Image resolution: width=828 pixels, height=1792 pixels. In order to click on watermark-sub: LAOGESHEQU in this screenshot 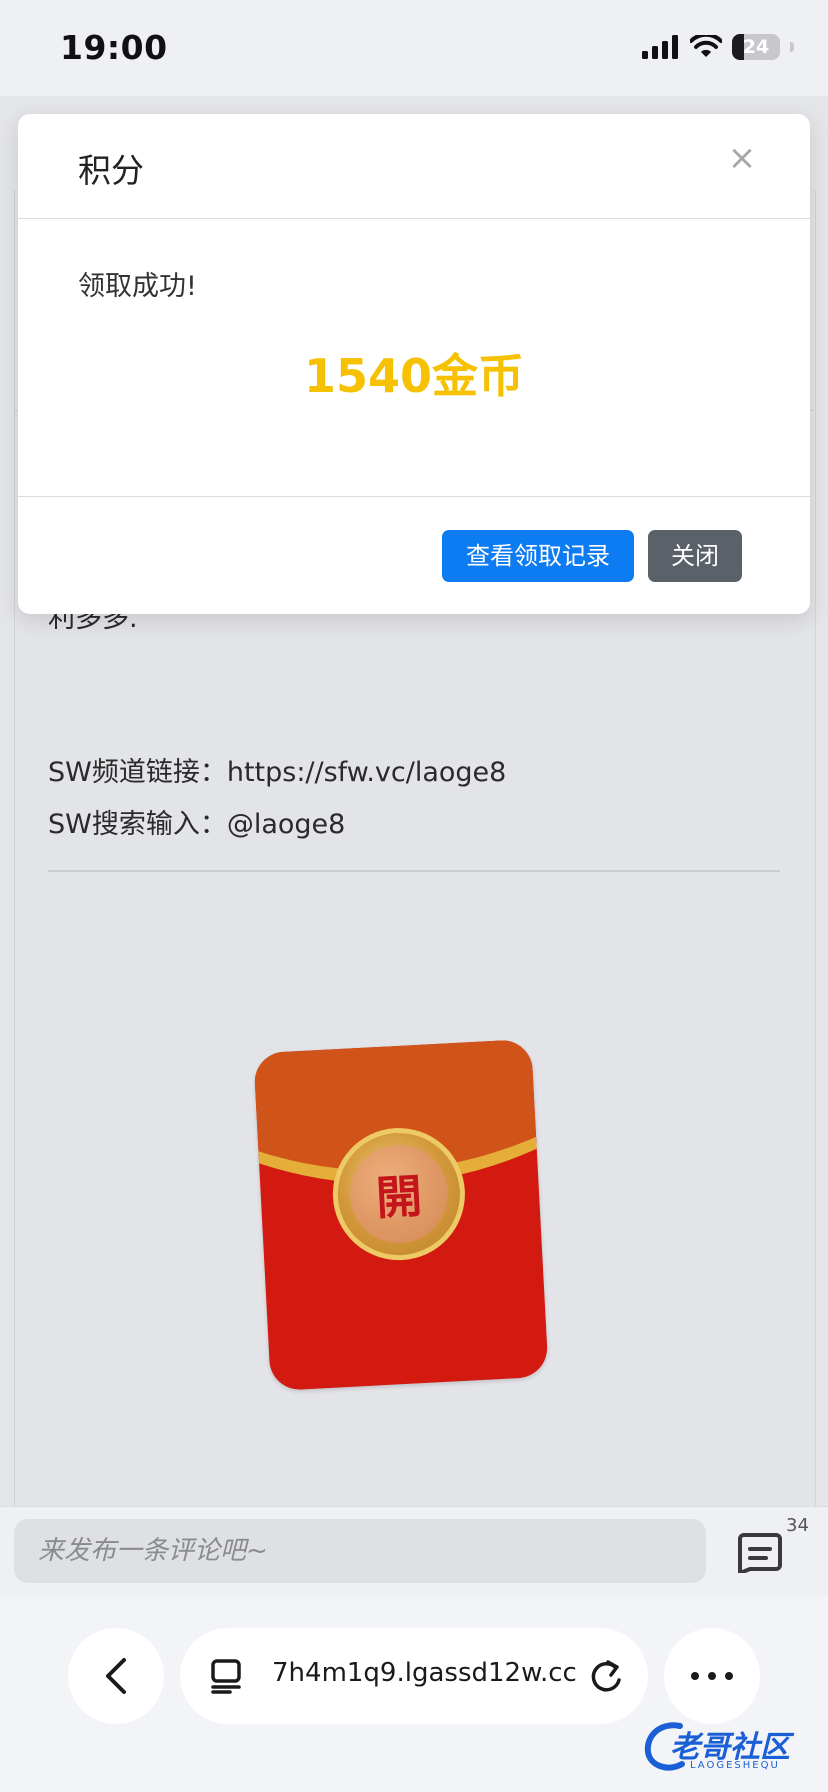, I will do `click(735, 1765)`.